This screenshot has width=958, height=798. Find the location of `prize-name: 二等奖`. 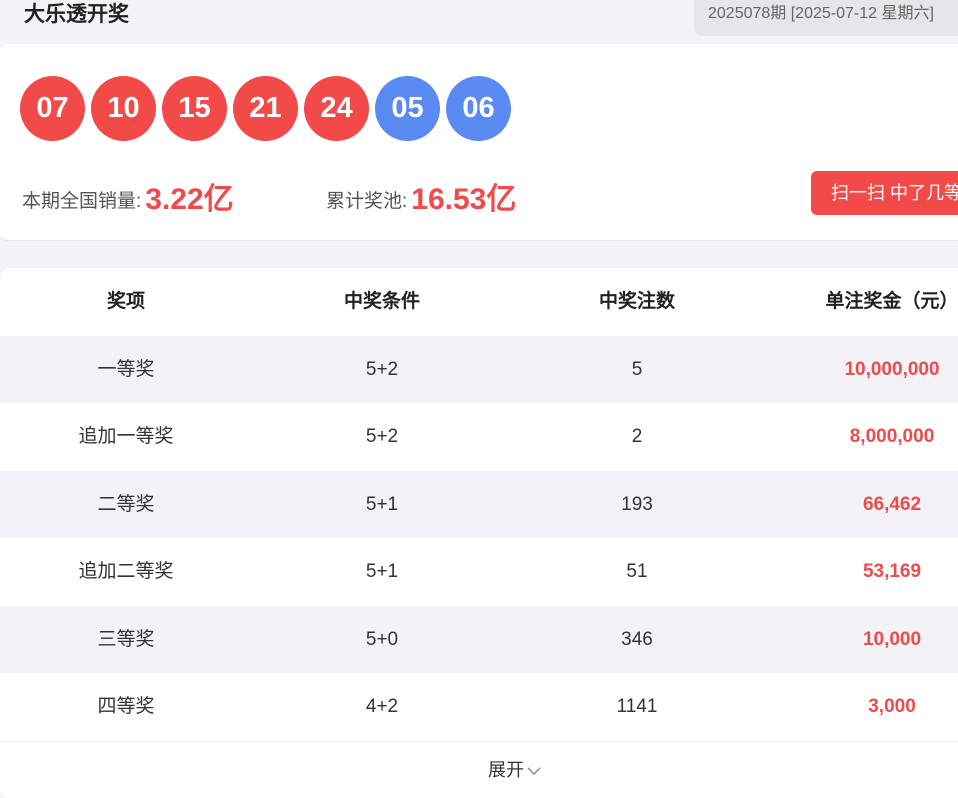

prize-name: 二等奖 is located at coordinates (126, 504).